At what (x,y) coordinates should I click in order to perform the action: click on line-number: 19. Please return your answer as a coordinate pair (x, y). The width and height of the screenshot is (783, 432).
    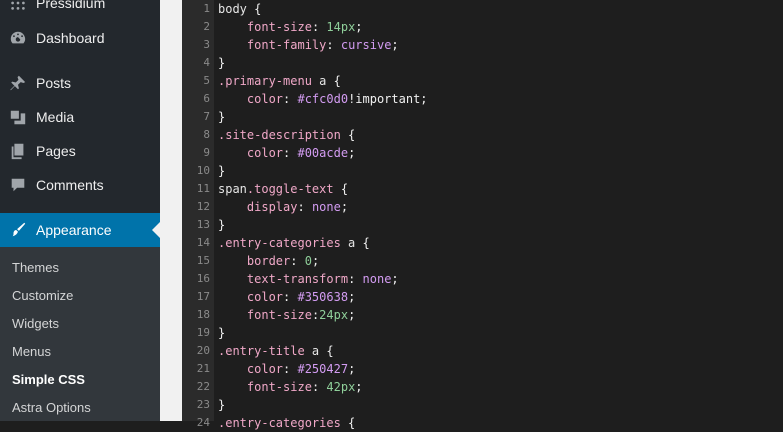
    Looking at the image, I should click on (203, 332).